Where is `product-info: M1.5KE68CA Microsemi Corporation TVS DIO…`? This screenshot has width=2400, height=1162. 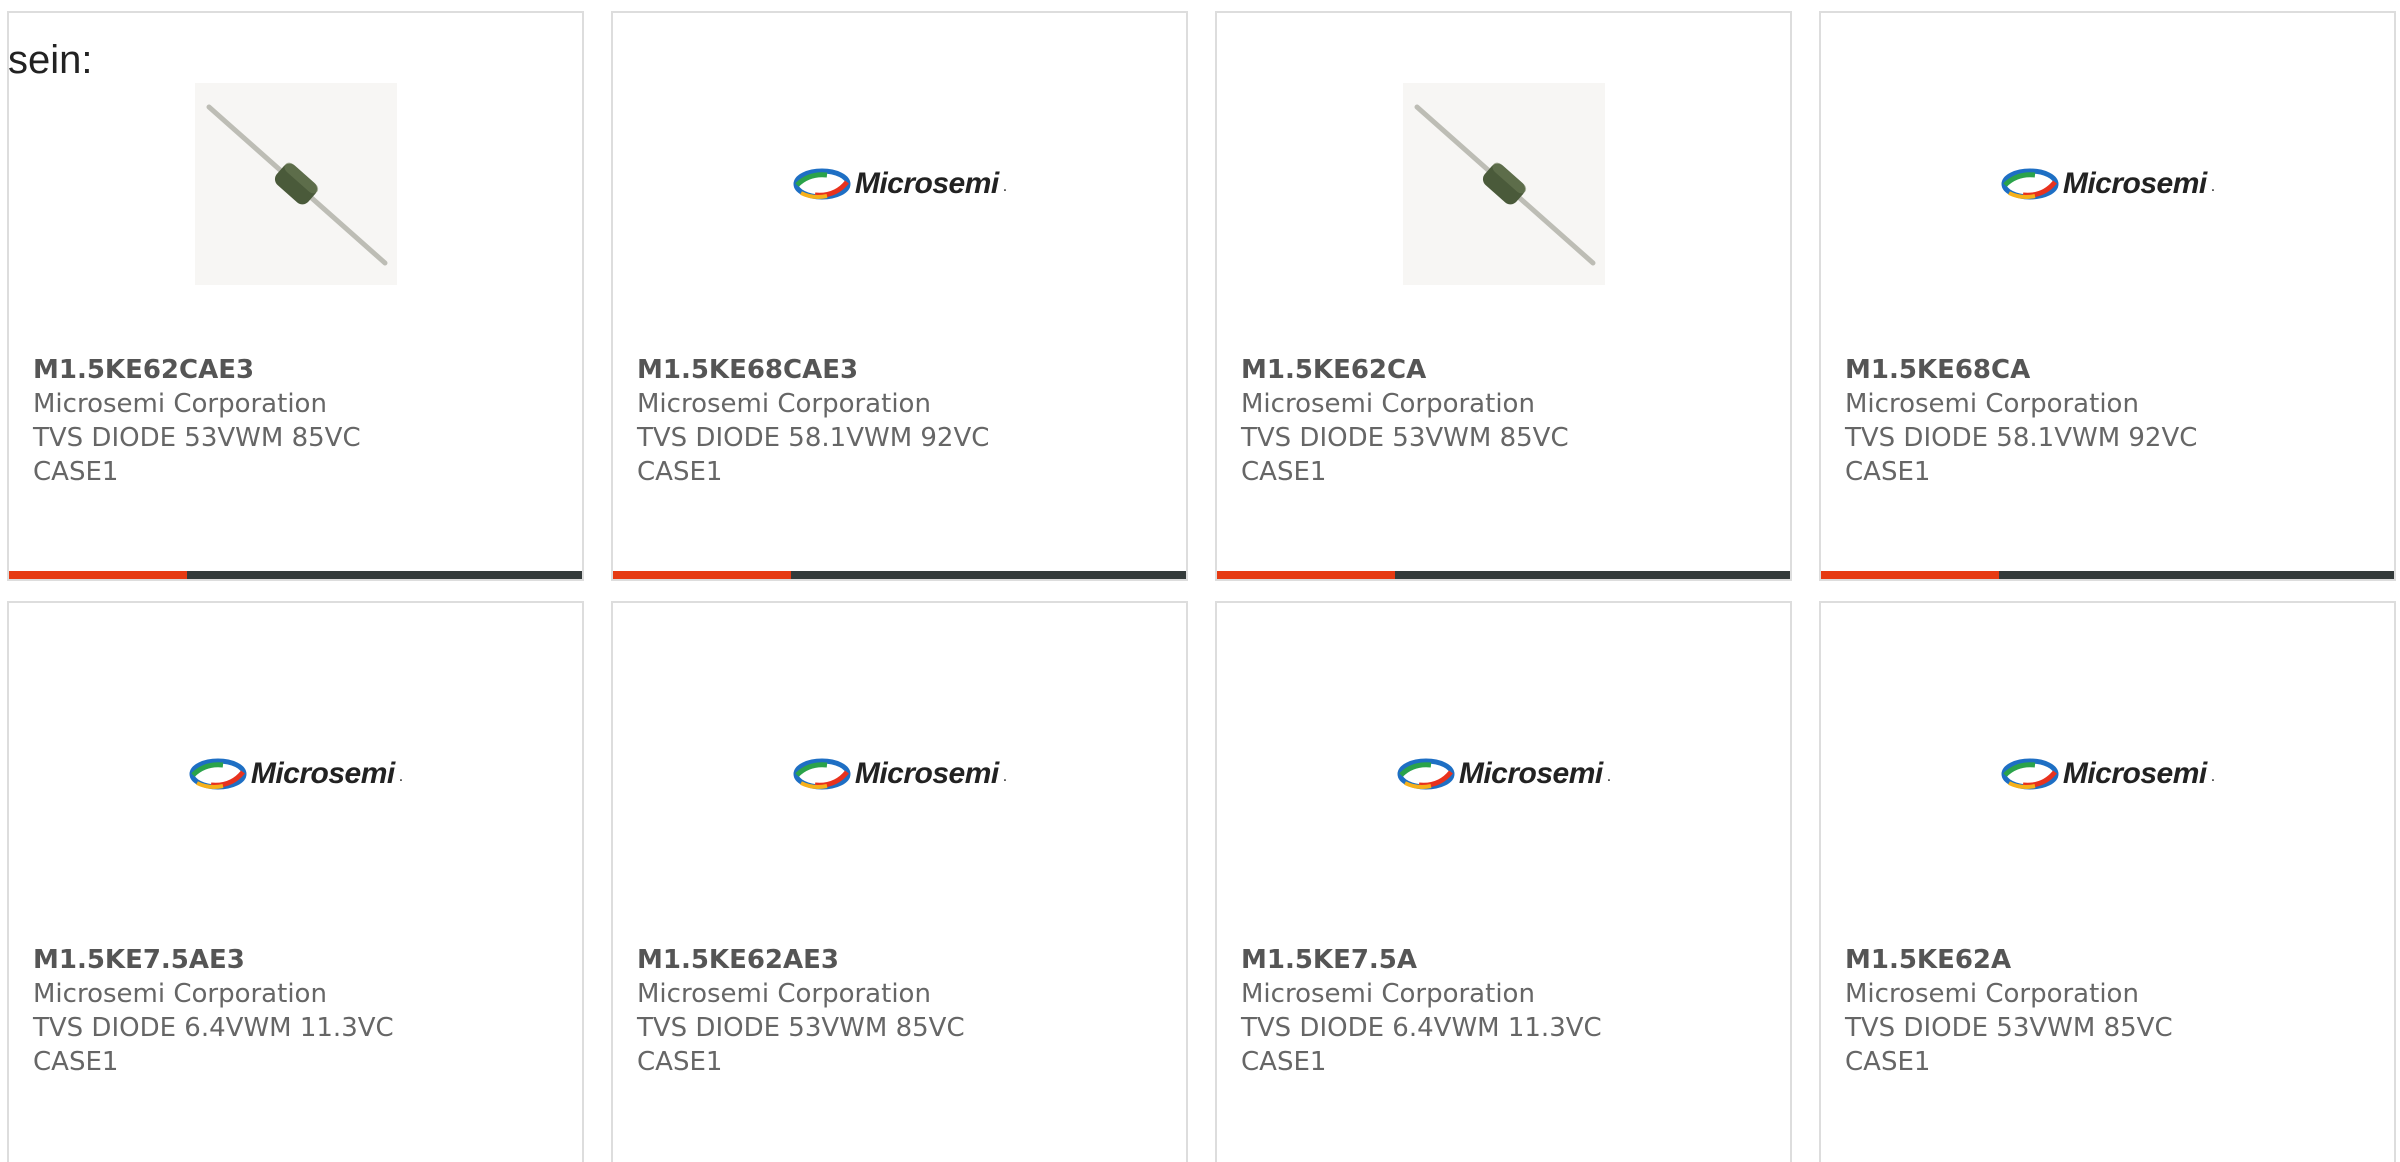
product-info: M1.5KE68CA Microsemi Corporation TVS DIO… is located at coordinates (2055, 421).